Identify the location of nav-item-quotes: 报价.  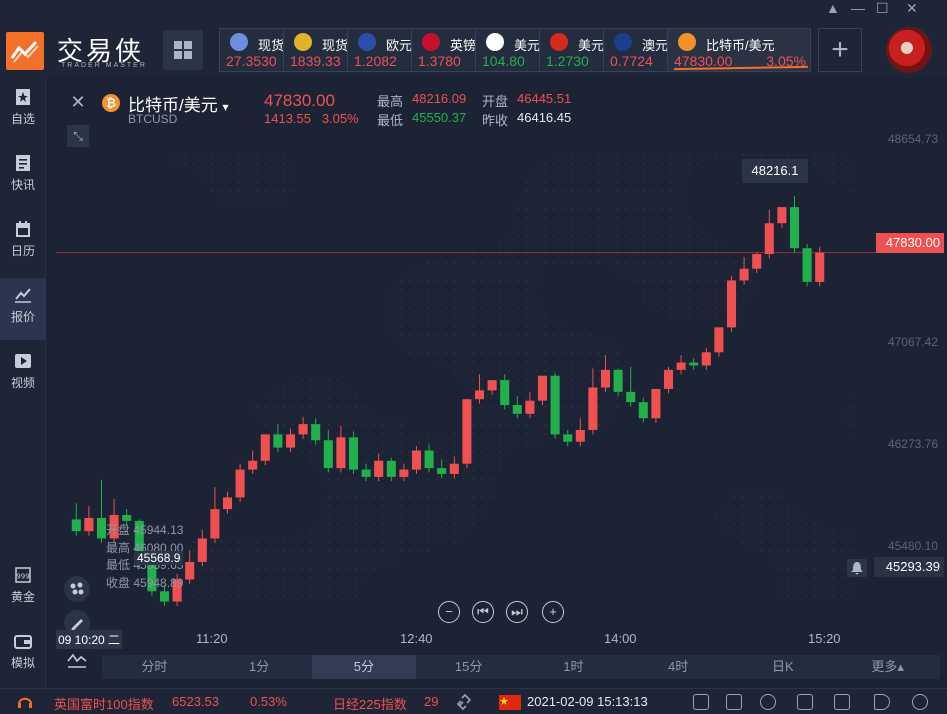
(23, 309).